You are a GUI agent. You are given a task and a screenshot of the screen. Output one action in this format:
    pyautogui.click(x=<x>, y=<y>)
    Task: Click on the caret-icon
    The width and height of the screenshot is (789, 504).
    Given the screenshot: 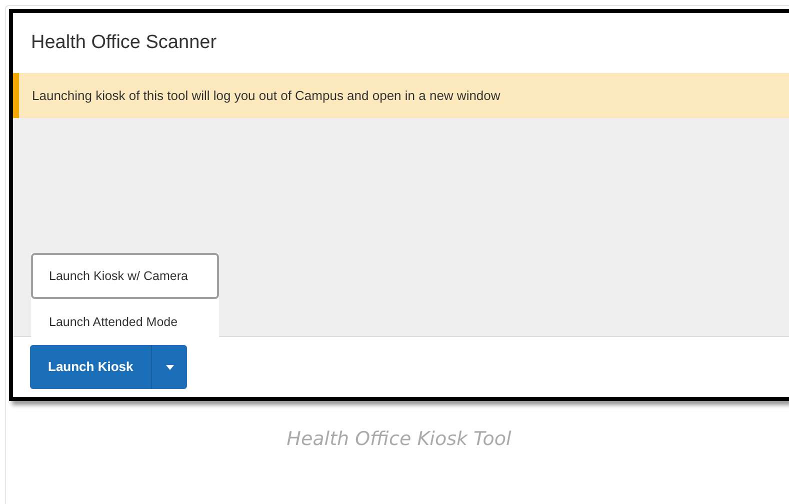 What is the action you would take?
    pyautogui.click(x=170, y=367)
    